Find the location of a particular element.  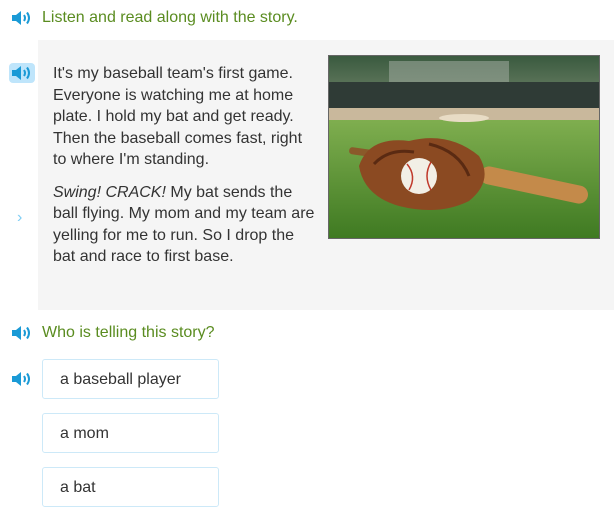

story-emphasis: Swing! CRACK! is located at coordinates (109, 192).